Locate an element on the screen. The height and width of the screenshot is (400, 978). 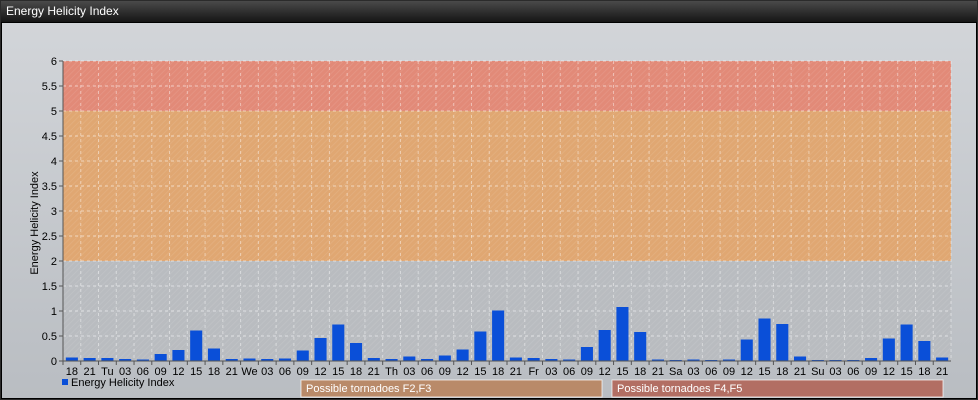
y-tick-label-2: 1 is located at coordinates (54, 312).